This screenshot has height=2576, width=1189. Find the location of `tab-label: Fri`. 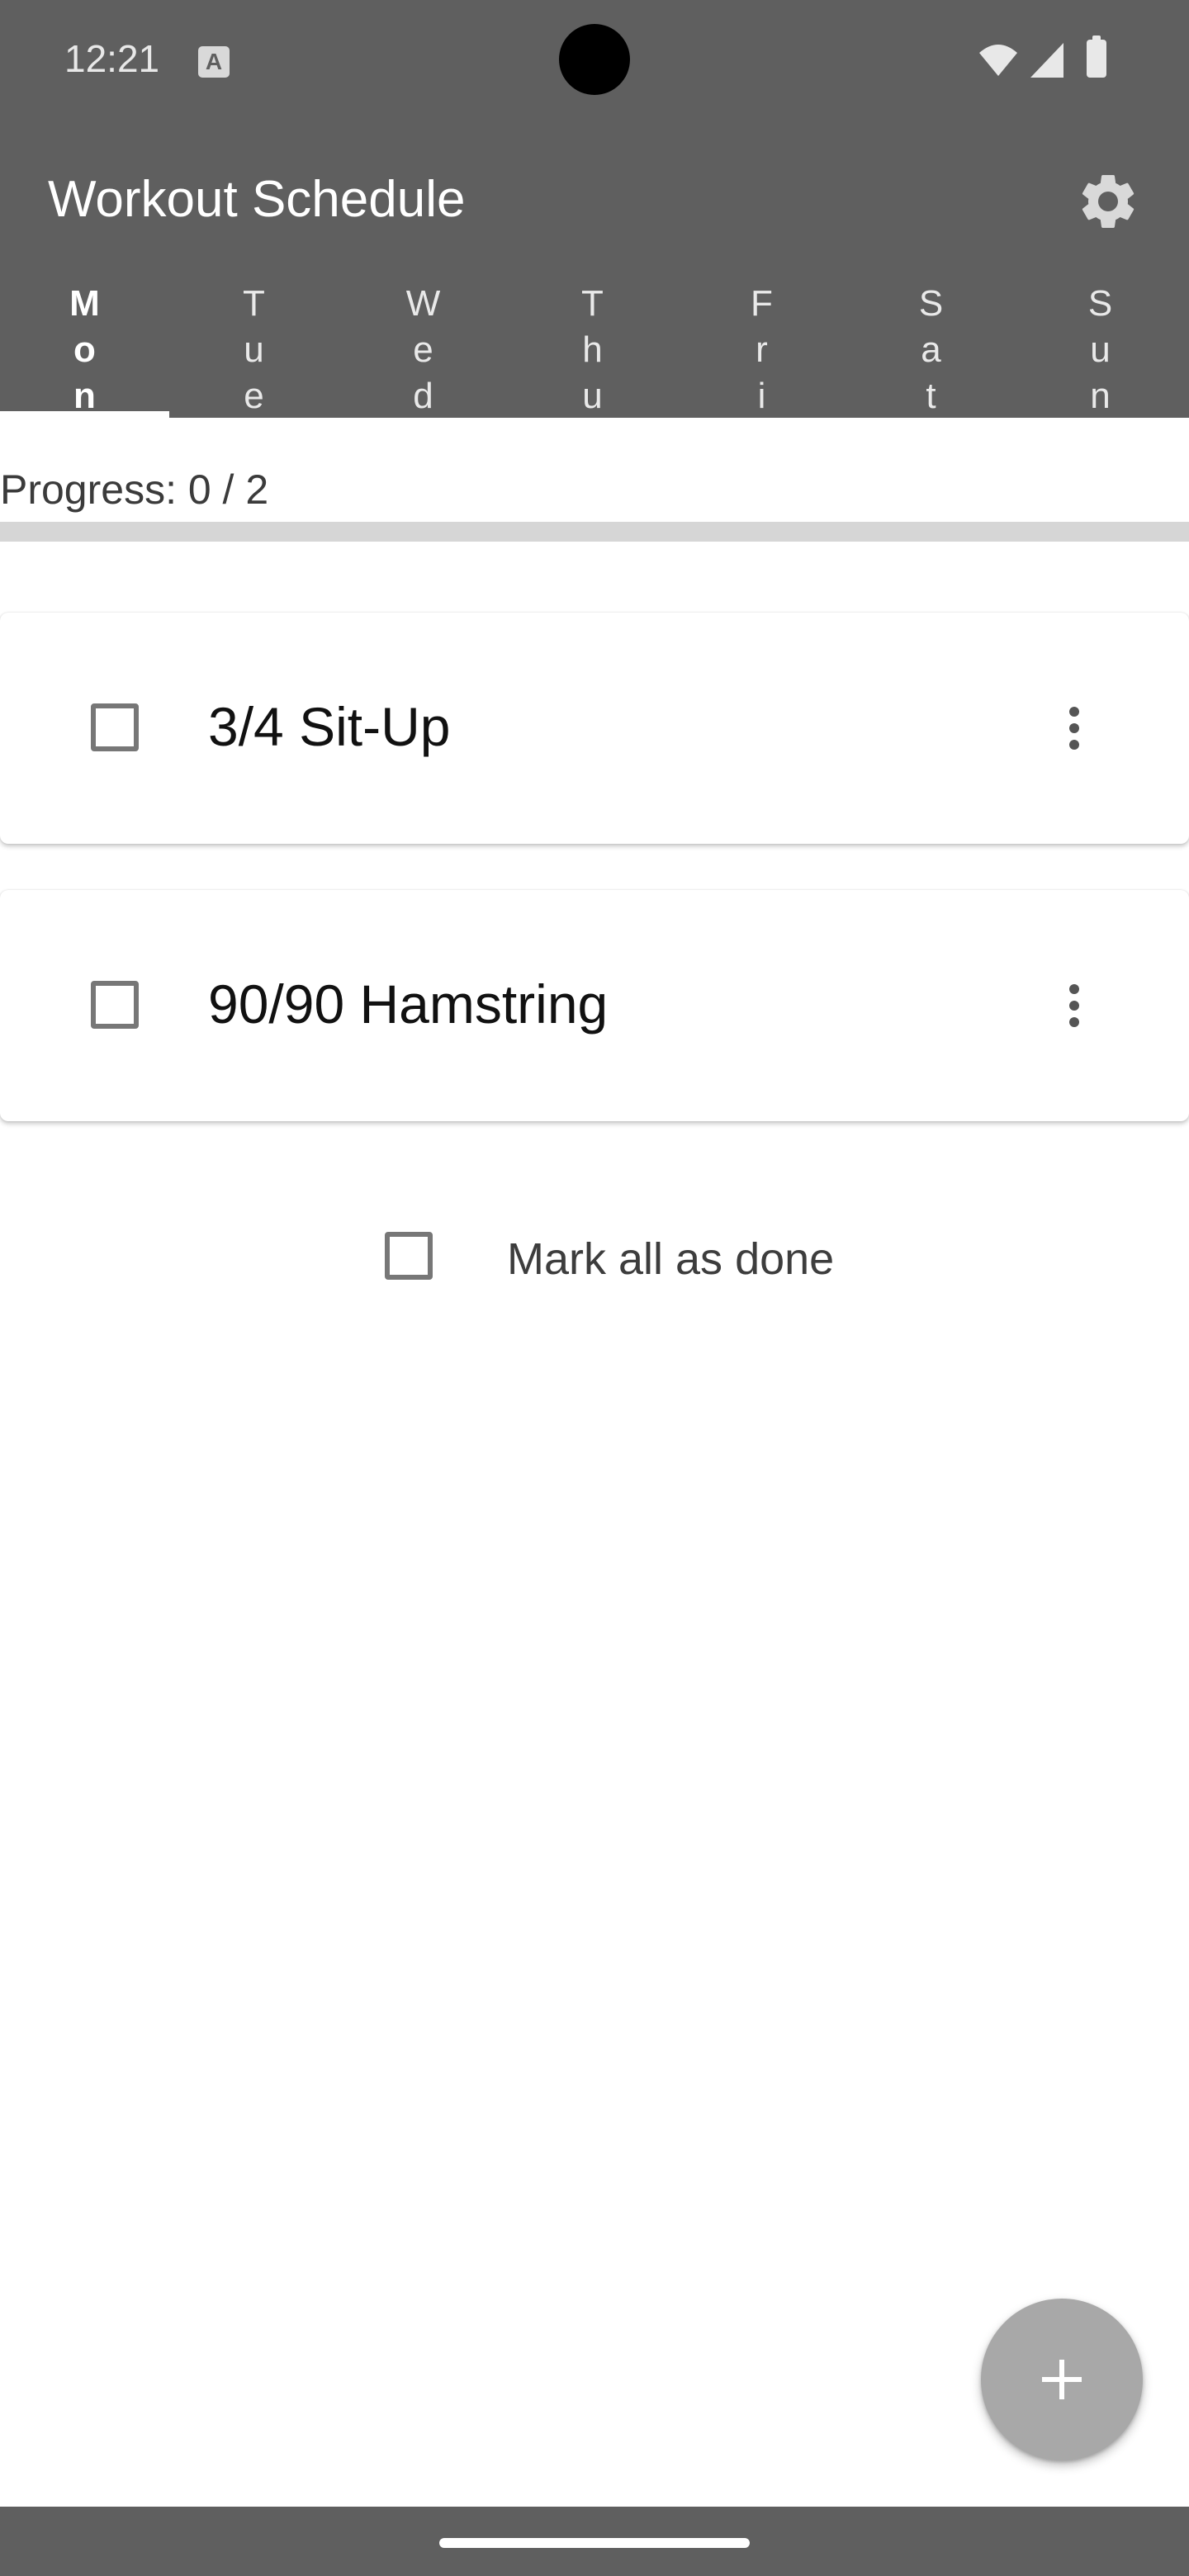

tab-label: Fri is located at coordinates (762, 349).